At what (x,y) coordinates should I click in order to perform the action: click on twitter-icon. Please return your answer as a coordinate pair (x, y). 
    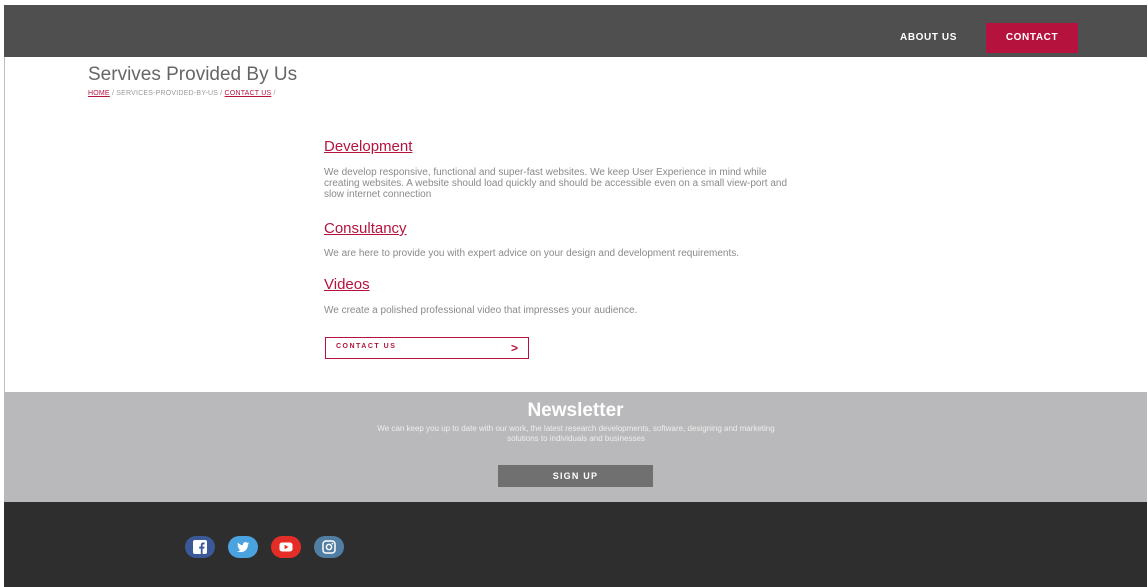
    Looking at the image, I should click on (243, 547).